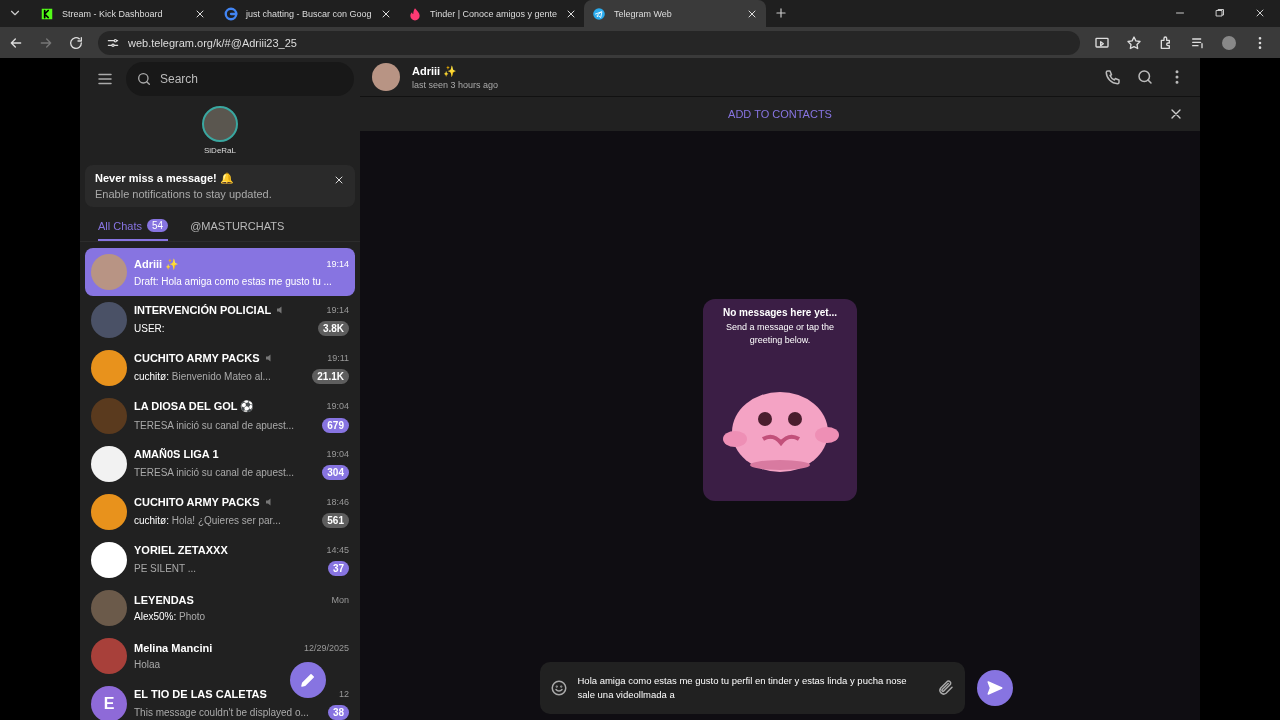  What do you see at coordinates (157, 264) in the screenshot?
I see `chat-name: Adriii ✨` at bounding box center [157, 264].